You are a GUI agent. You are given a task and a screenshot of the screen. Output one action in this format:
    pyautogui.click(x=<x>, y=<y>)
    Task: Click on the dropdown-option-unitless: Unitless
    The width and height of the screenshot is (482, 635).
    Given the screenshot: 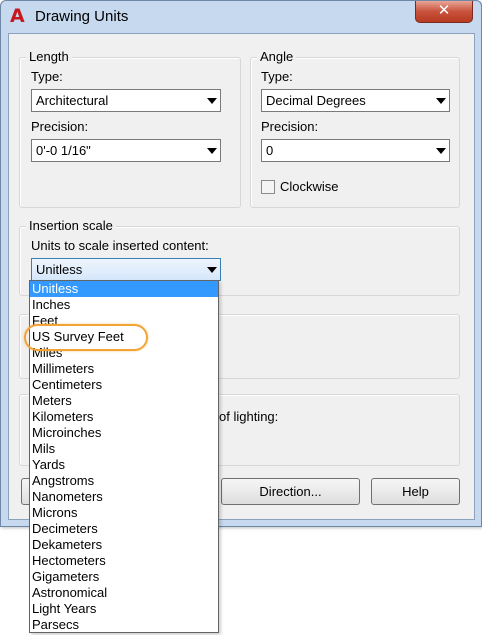 What is the action you would take?
    pyautogui.click(x=124, y=289)
    